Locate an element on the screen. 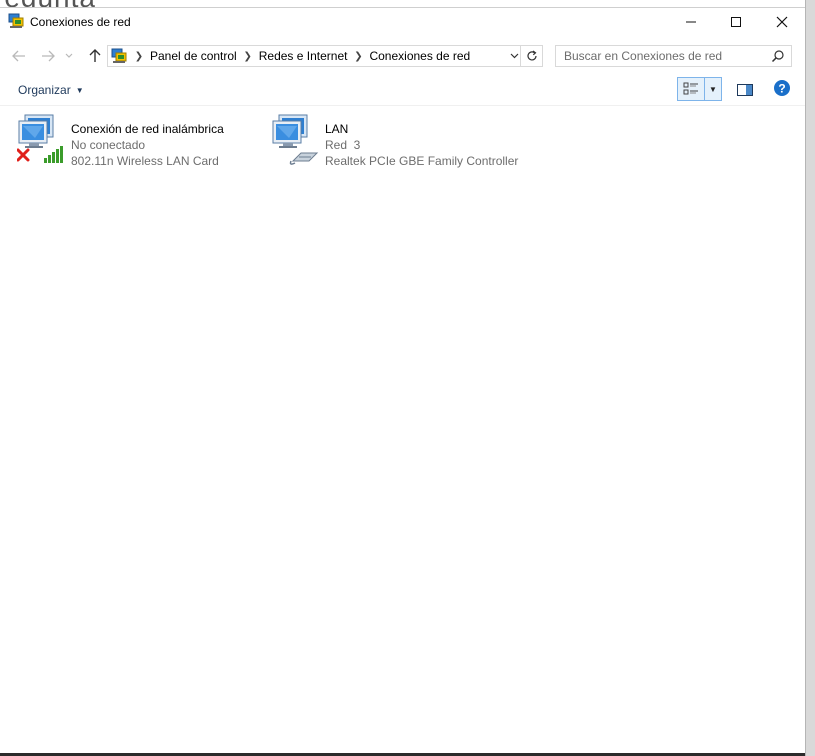 The image size is (815, 756). close-icon is located at coordinates (782, 22).